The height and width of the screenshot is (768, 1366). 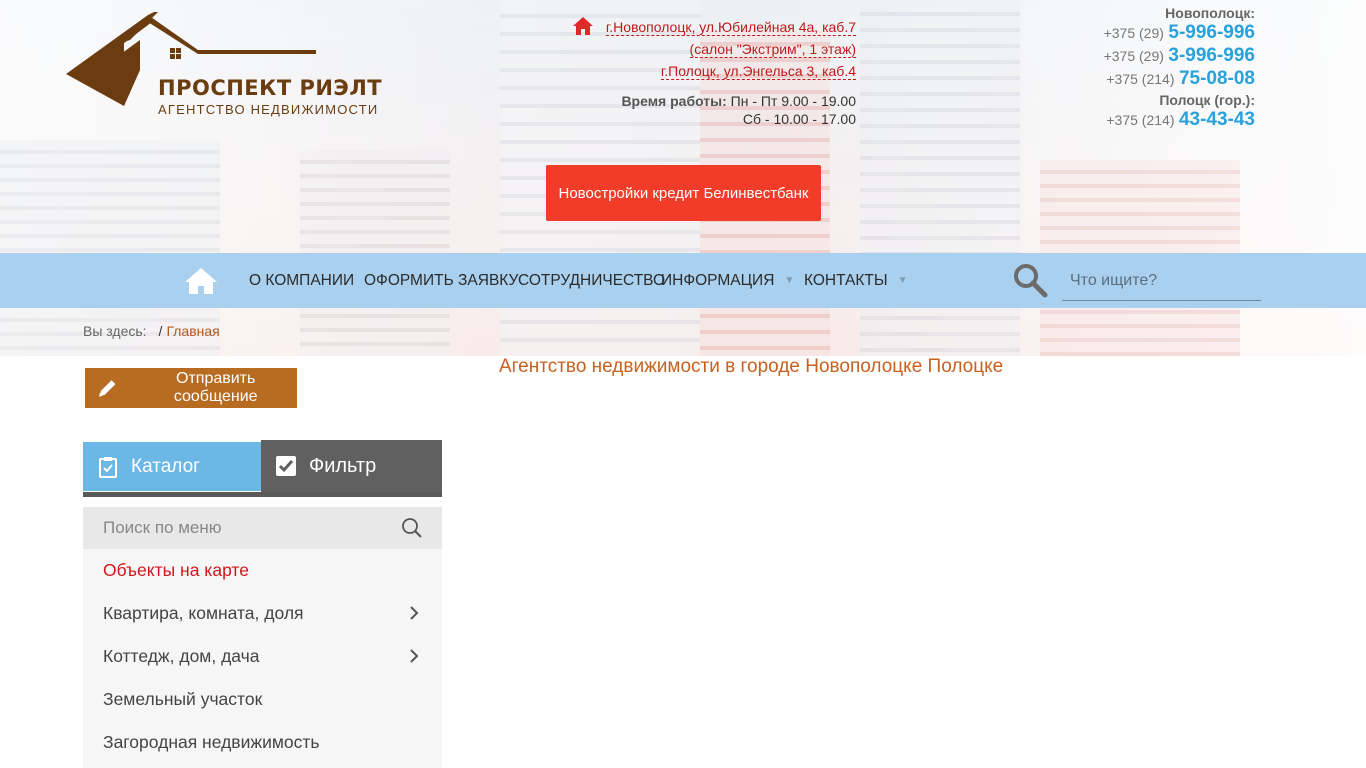 I want to click on phones-city-novopolotsk: Новополоцк:, so click(x=1210, y=13).